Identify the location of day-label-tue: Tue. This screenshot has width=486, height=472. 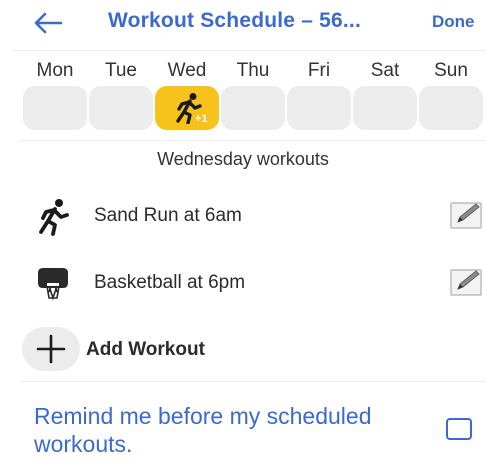
(121, 70).